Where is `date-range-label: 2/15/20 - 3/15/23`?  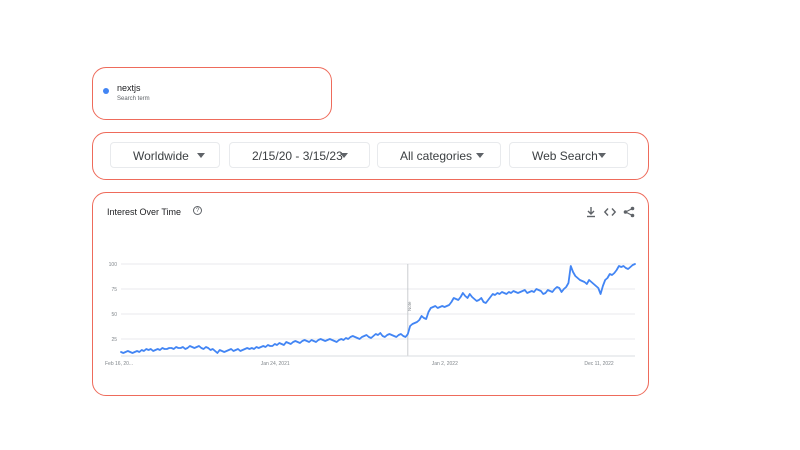 date-range-label: 2/15/20 - 3/15/23 is located at coordinates (297, 156).